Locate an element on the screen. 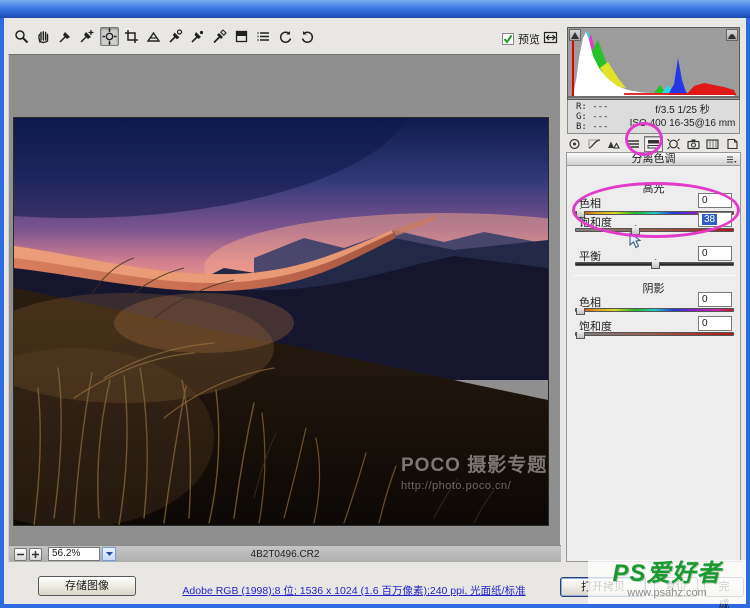 The image size is (750, 608). crop-tool-icon is located at coordinates (131, 36).